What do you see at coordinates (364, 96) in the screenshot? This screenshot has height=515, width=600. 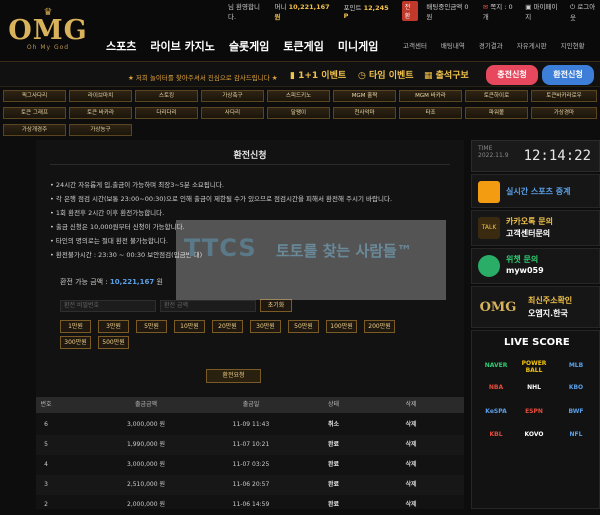 I see `game-button: MGM 홀짝` at bounding box center [364, 96].